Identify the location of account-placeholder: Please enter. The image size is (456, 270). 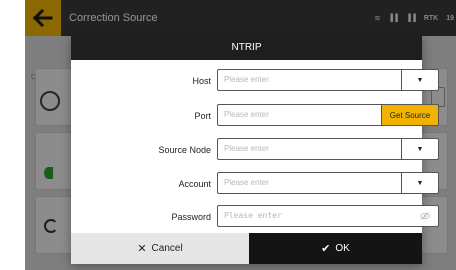
(246, 182).